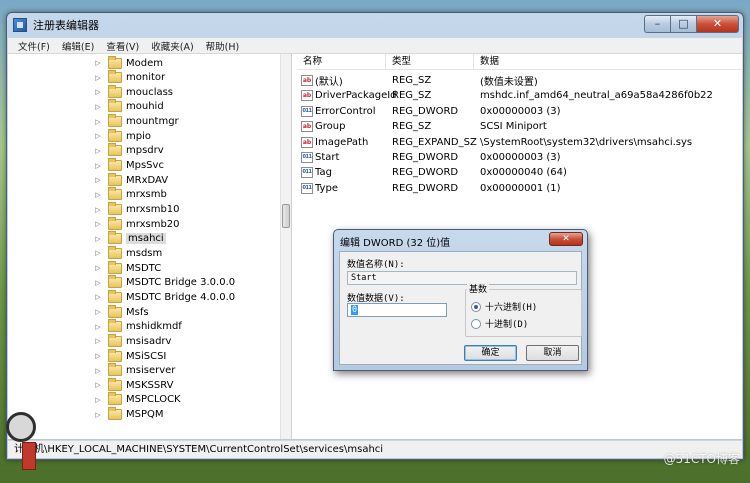 The height and width of the screenshot is (483, 750). I want to click on tree-item: ▷ MSDTC Bridge 4.0.0.0, so click(164, 296).